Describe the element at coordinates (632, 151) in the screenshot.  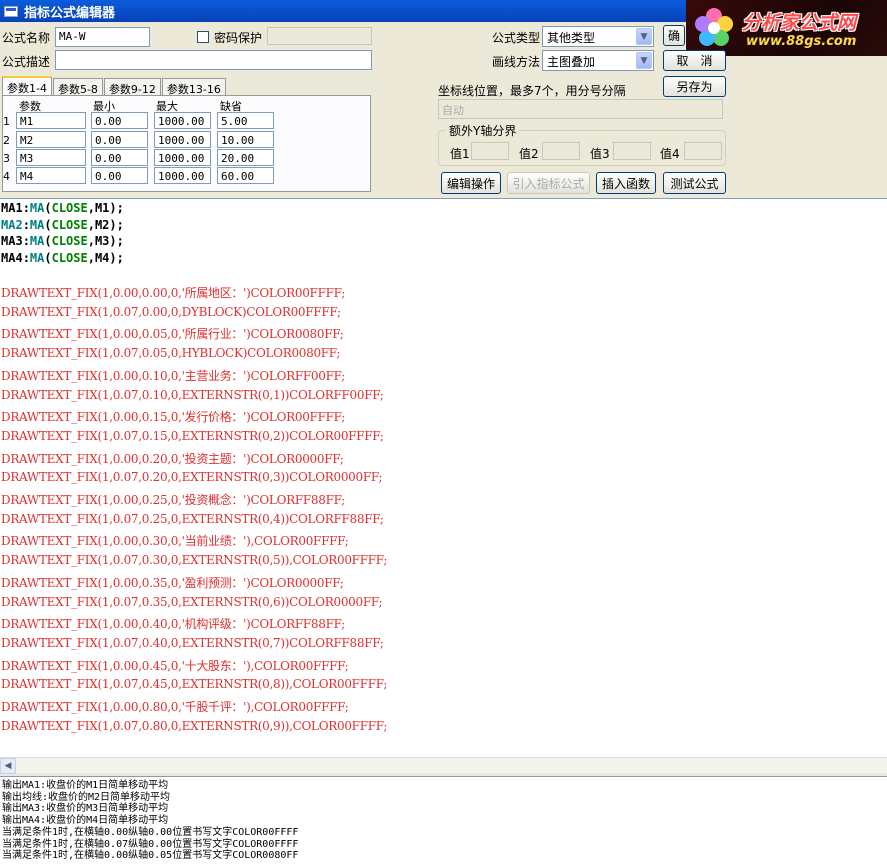
I see `yaxis-value-3-input` at that location.